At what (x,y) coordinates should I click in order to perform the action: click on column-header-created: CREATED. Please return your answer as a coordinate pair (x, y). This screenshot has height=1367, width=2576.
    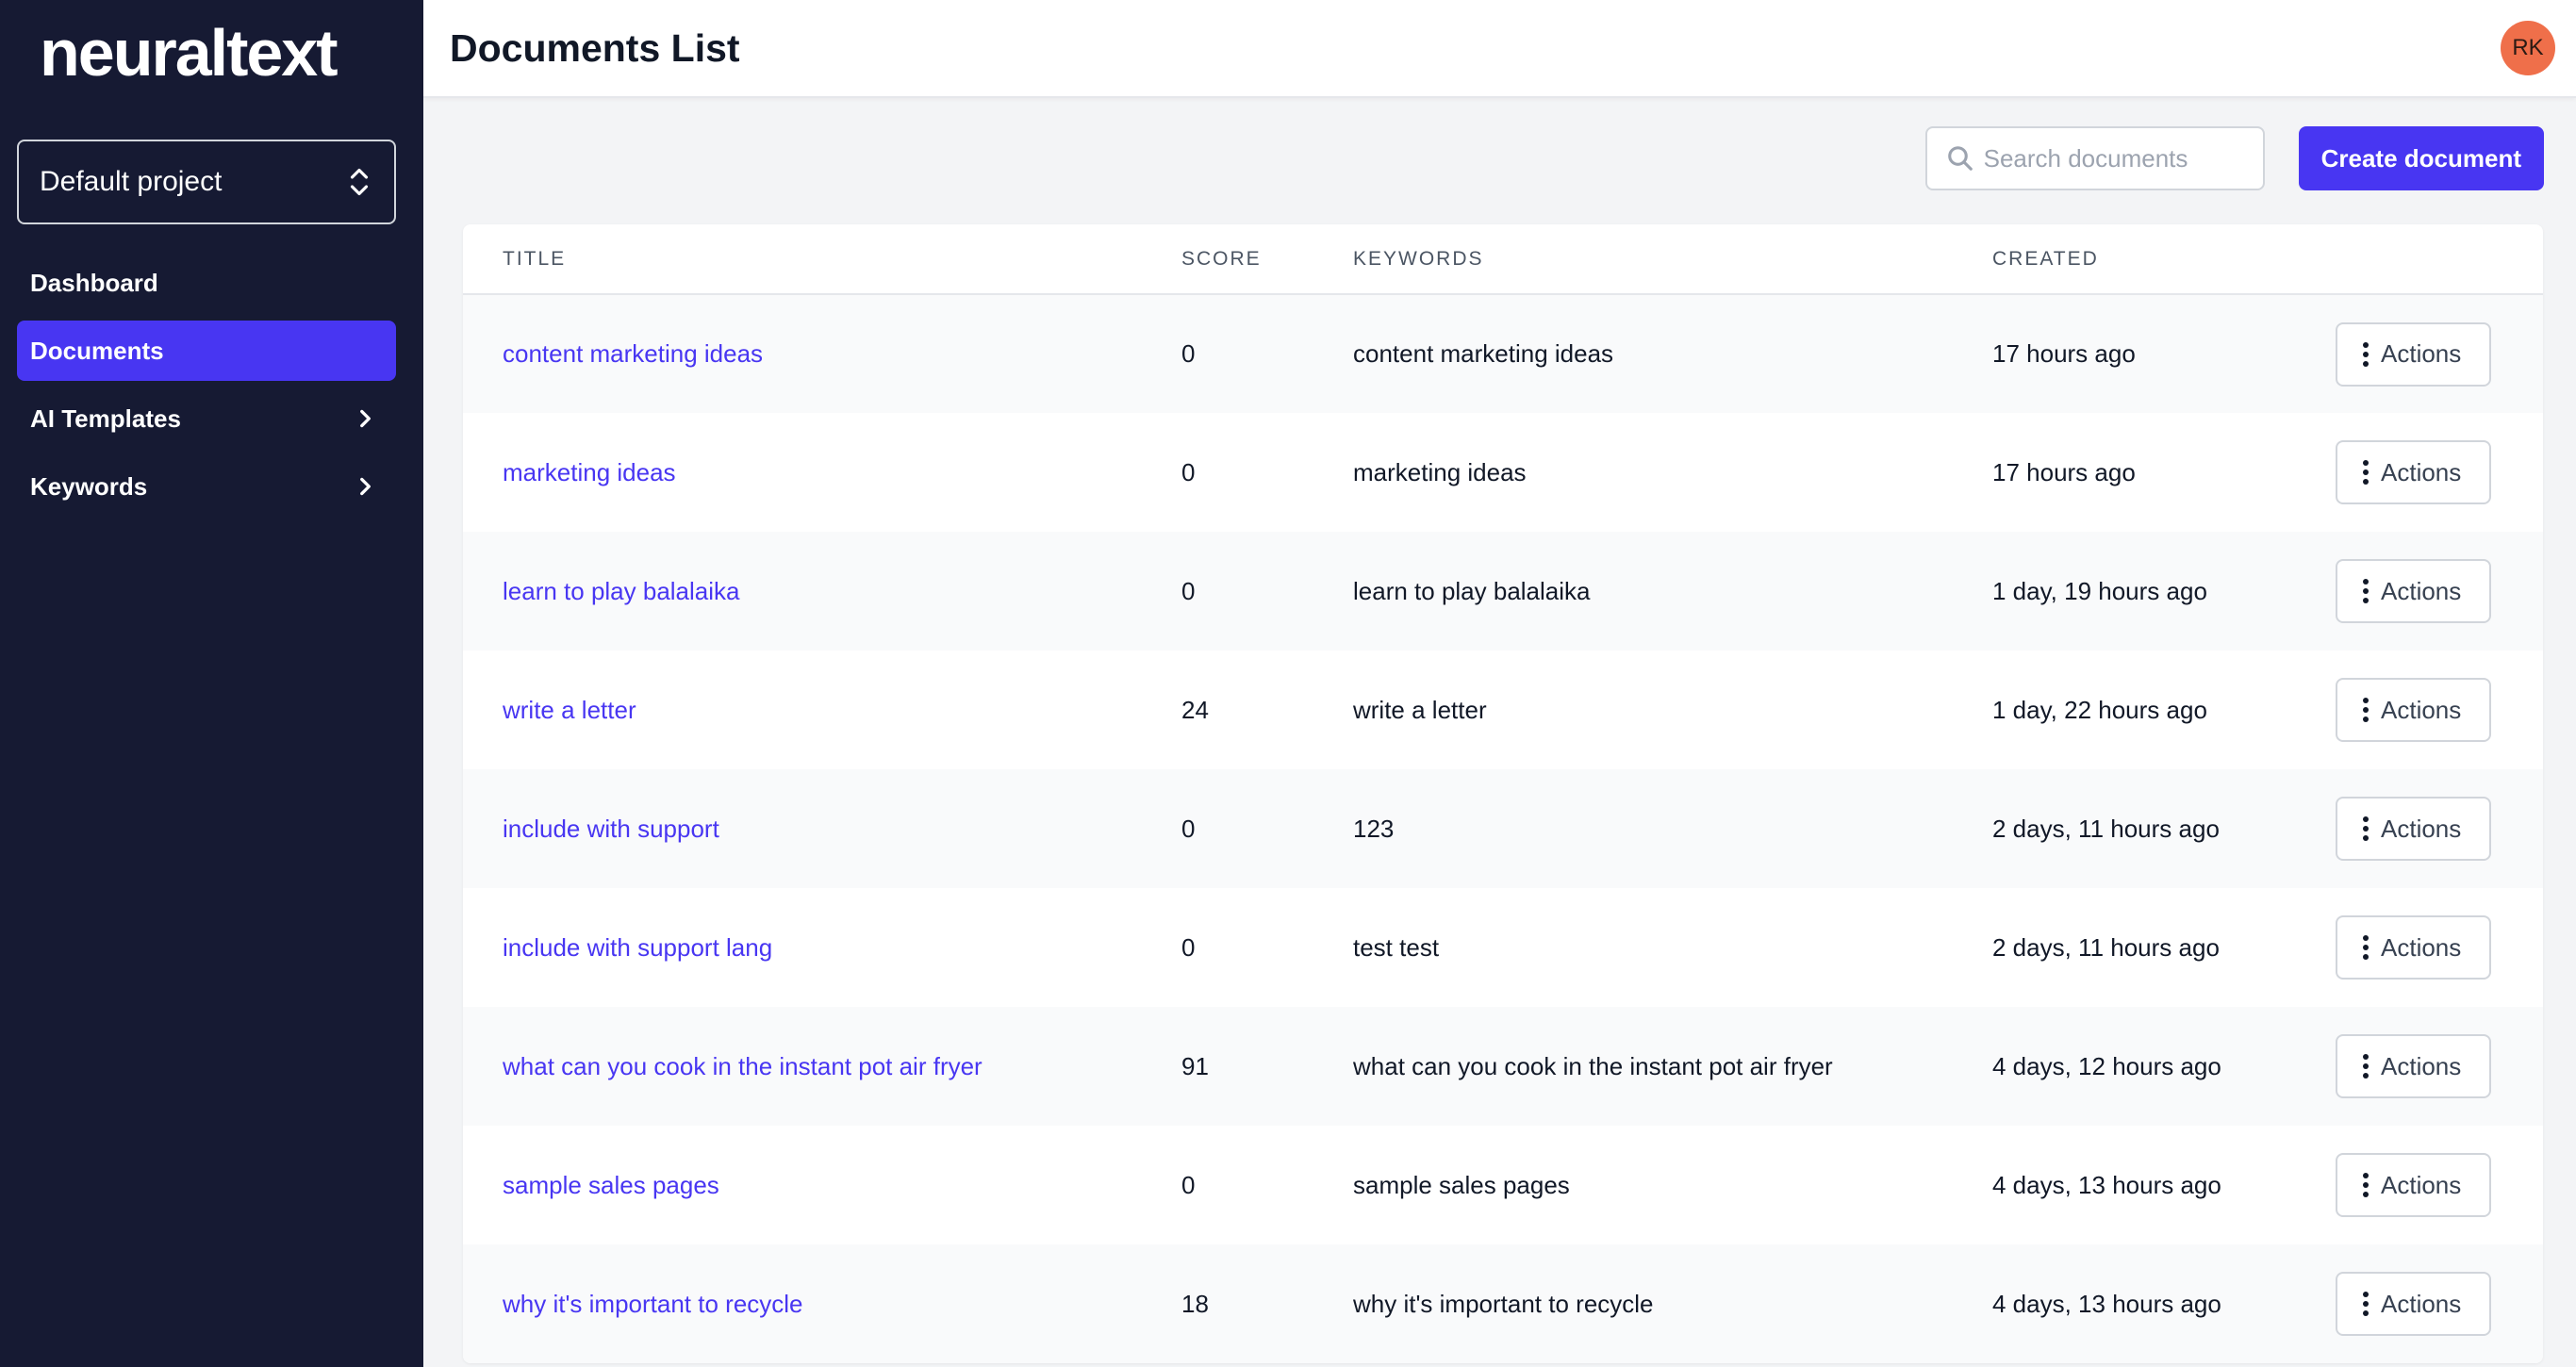
    Looking at the image, I should click on (2045, 258).